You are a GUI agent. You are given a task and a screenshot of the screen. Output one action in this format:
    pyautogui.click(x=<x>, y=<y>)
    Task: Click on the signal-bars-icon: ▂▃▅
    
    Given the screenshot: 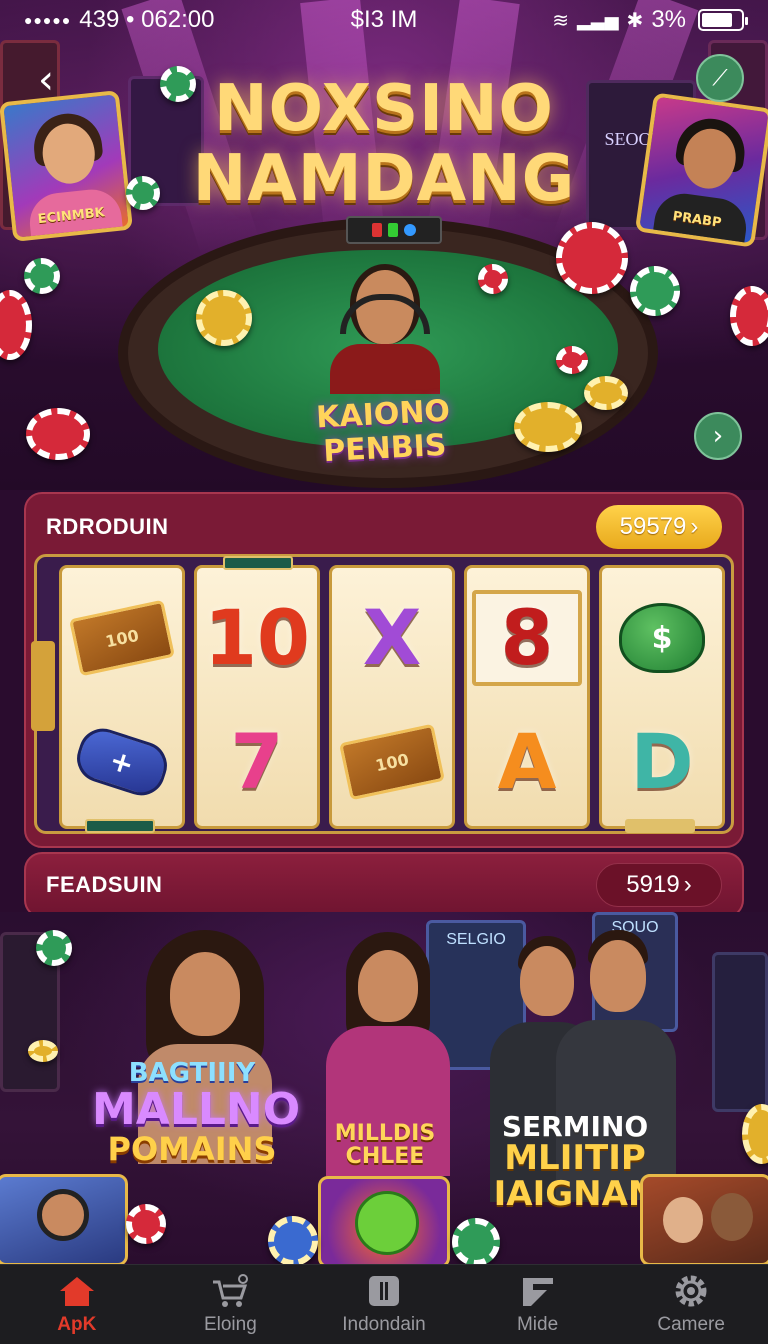 What is the action you would take?
    pyautogui.click(x=598, y=19)
    